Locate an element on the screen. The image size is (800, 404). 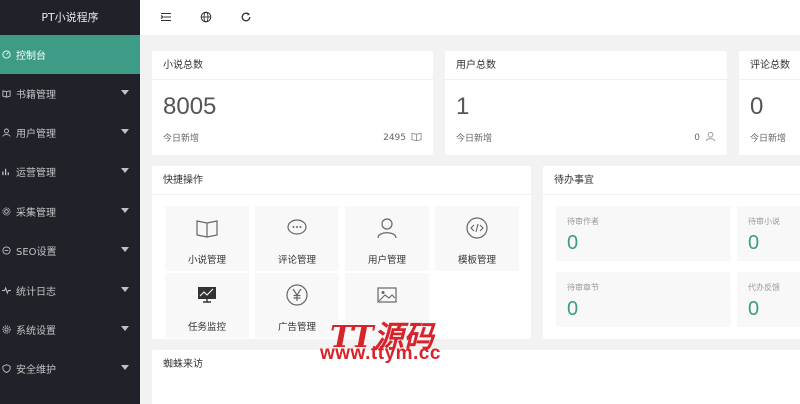
shield-icon is located at coordinates (6, 368).